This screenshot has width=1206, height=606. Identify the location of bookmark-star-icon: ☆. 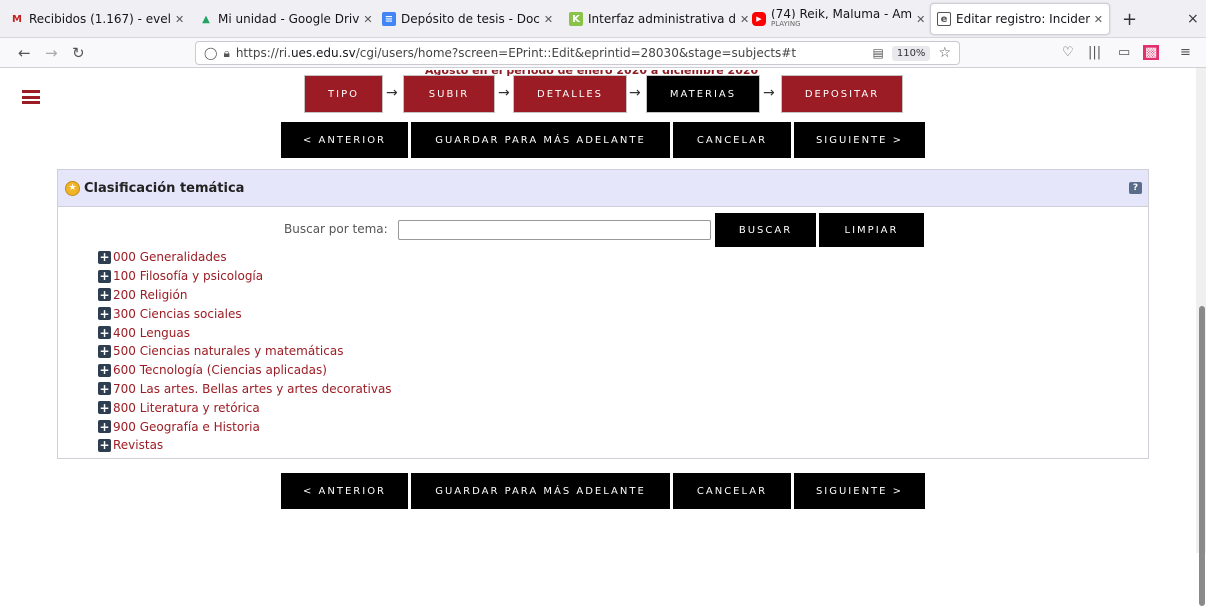
(944, 53).